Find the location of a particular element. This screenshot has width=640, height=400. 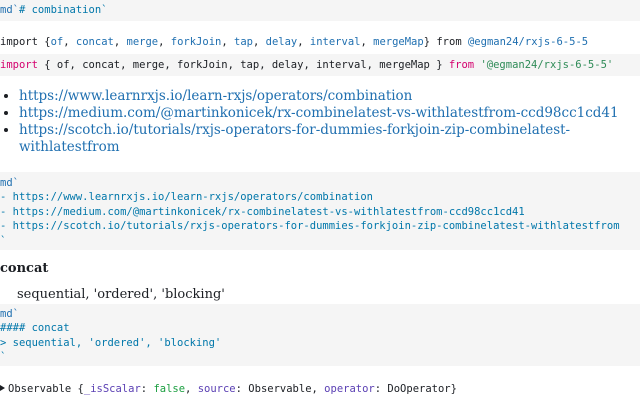

import-name: concat is located at coordinates (94, 42).